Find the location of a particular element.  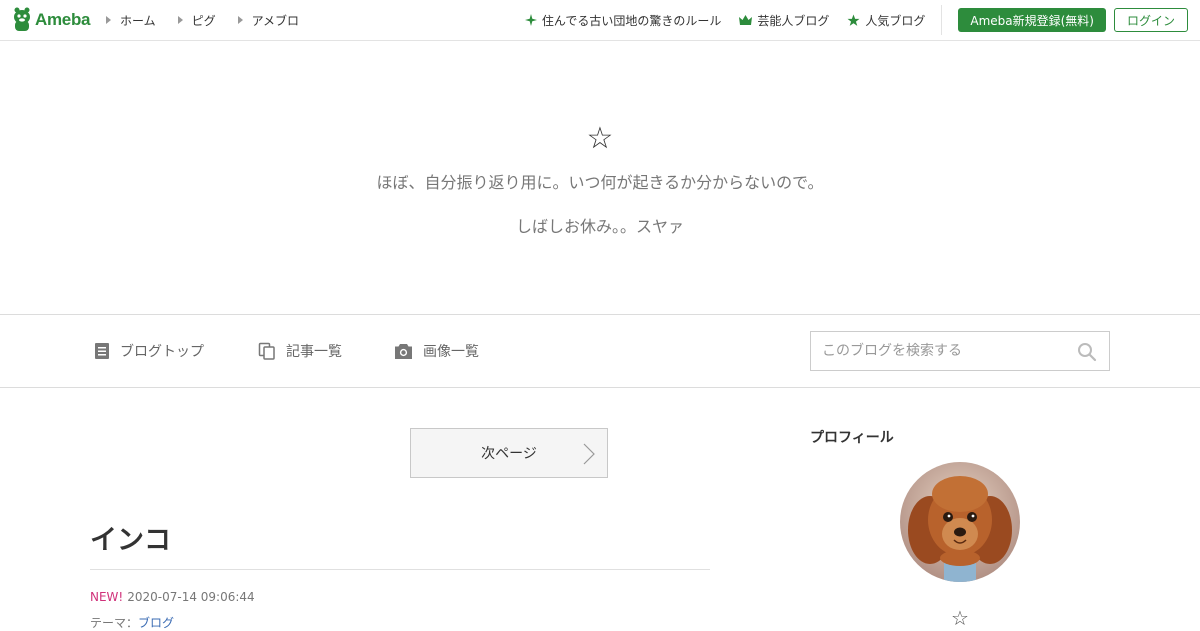

sparkle-icon is located at coordinates (530, 20).